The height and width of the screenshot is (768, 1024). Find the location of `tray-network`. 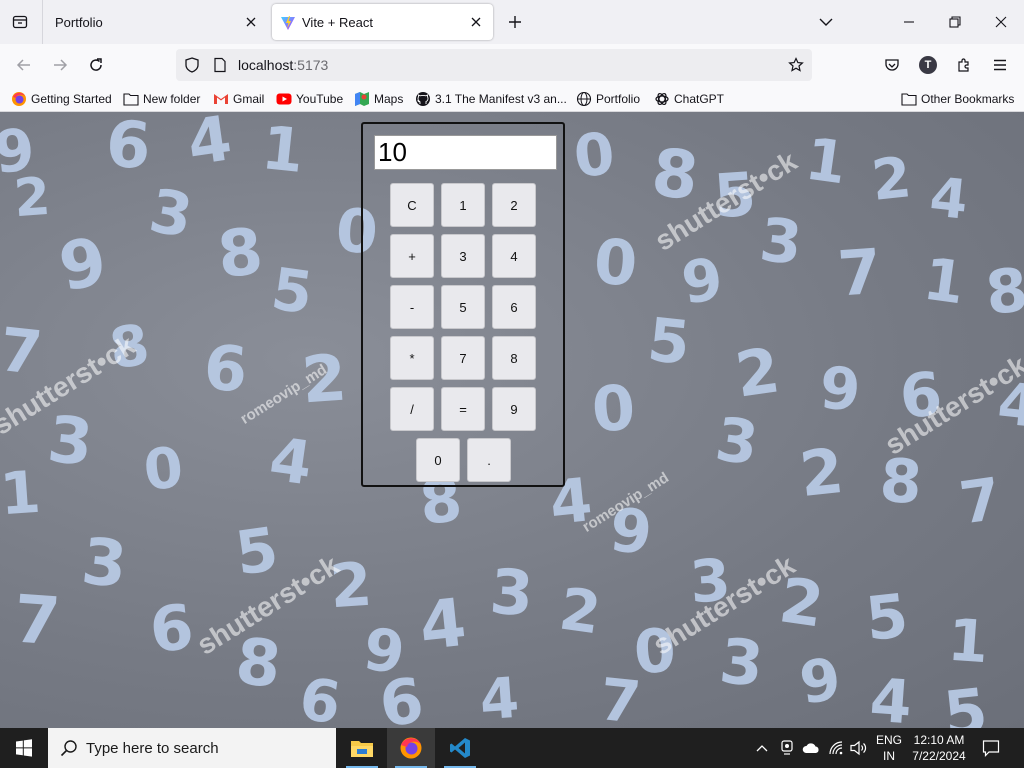

tray-network is located at coordinates (836, 748).